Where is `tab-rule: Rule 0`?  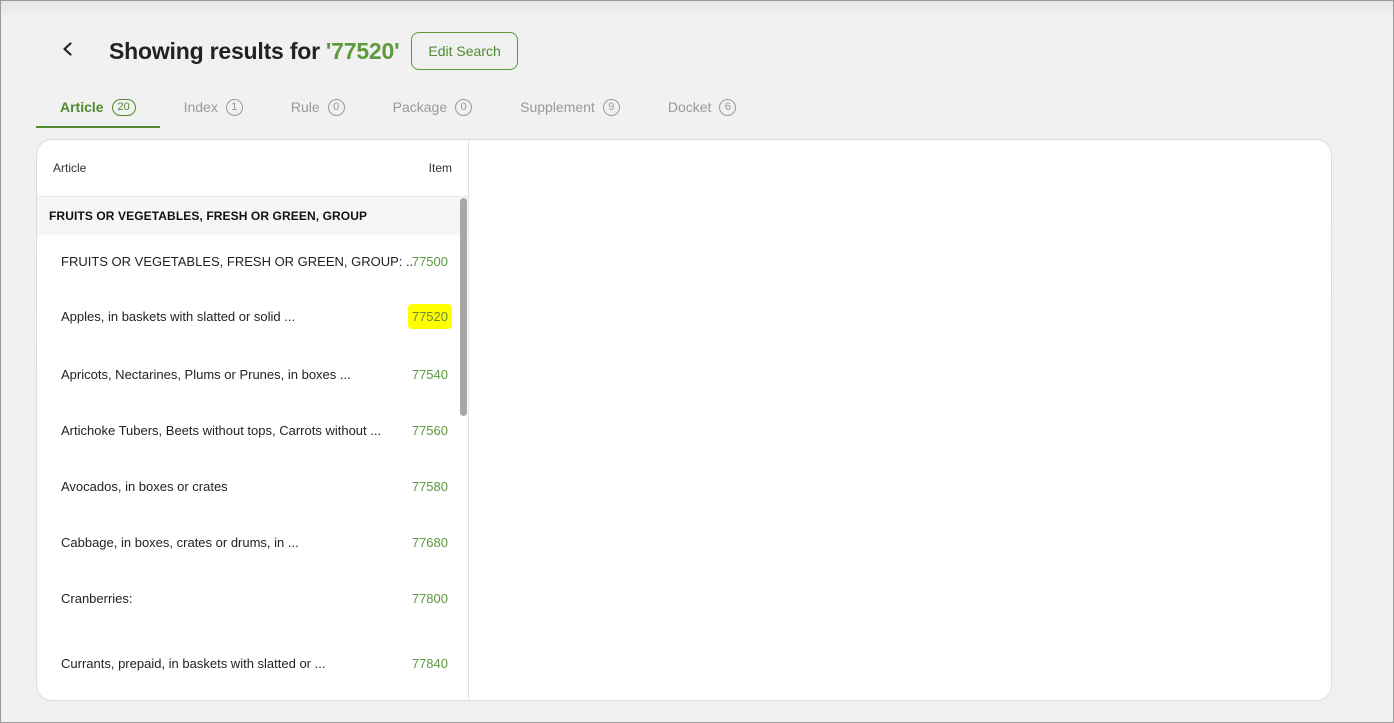
tab-rule: Rule 0 is located at coordinates (318, 107).